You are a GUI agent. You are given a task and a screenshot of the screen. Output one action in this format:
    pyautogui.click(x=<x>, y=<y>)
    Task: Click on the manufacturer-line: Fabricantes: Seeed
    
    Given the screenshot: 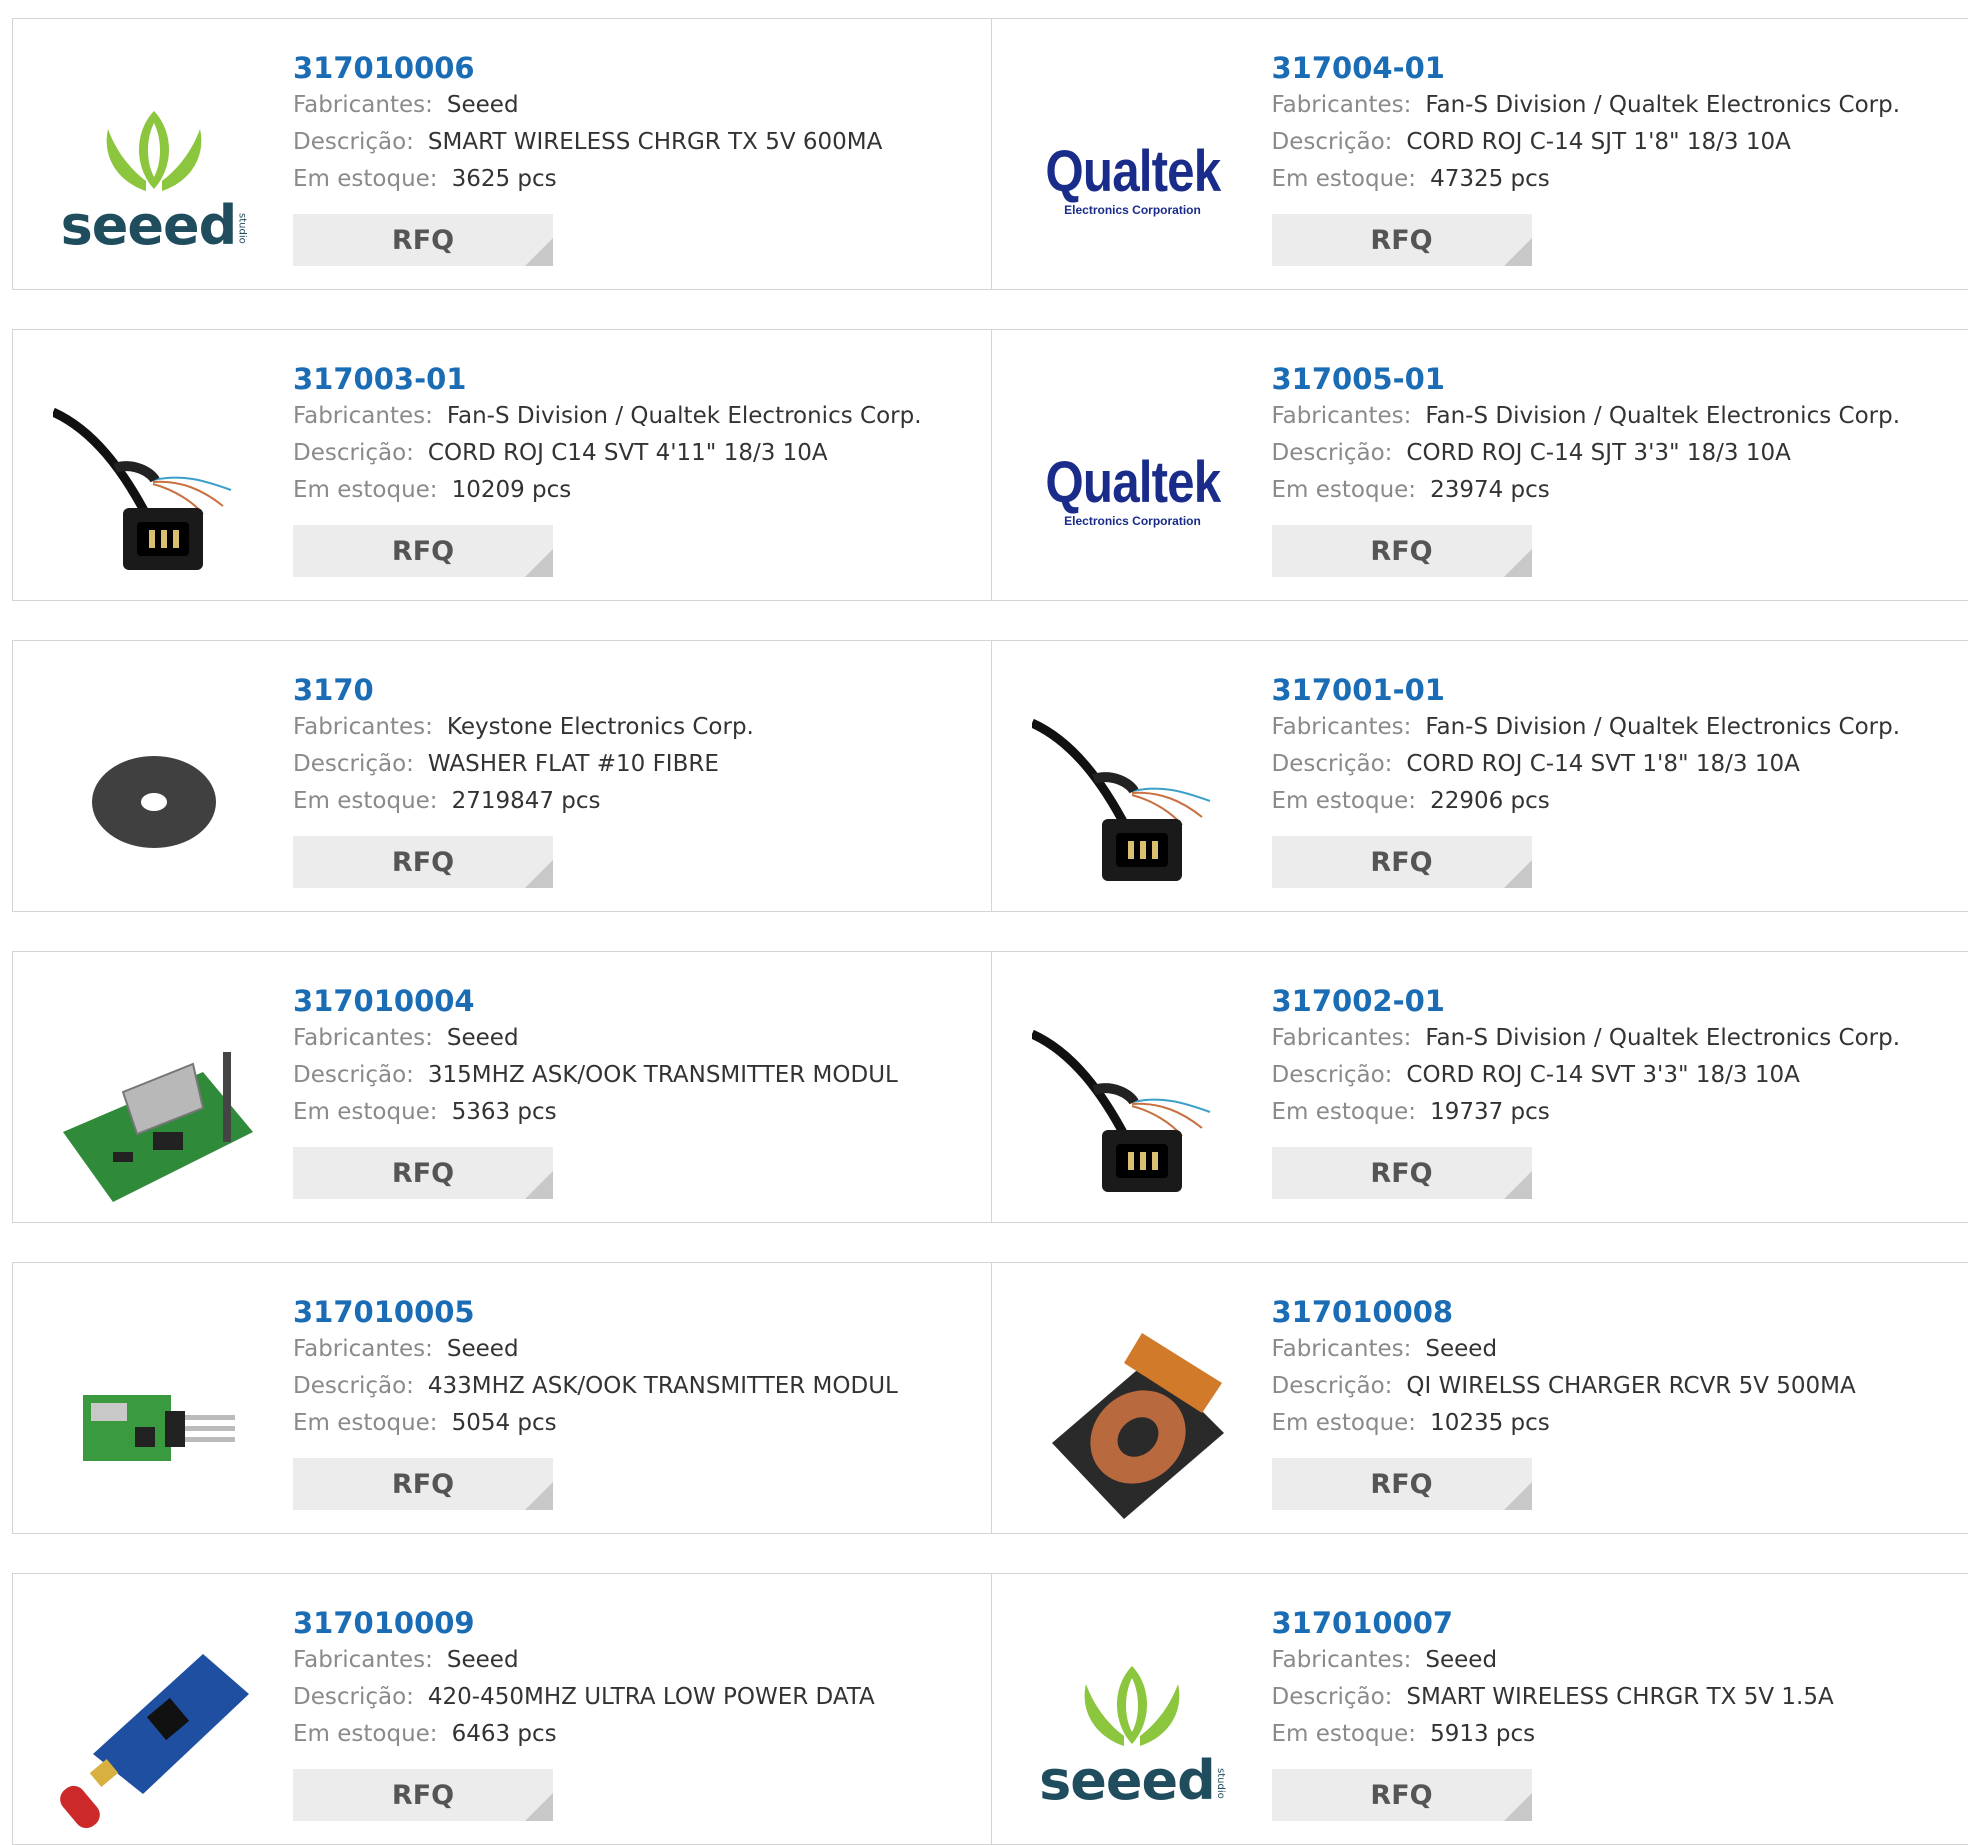 What is the action you would take?
    pyautogui.click(x=584, y=1660)
    